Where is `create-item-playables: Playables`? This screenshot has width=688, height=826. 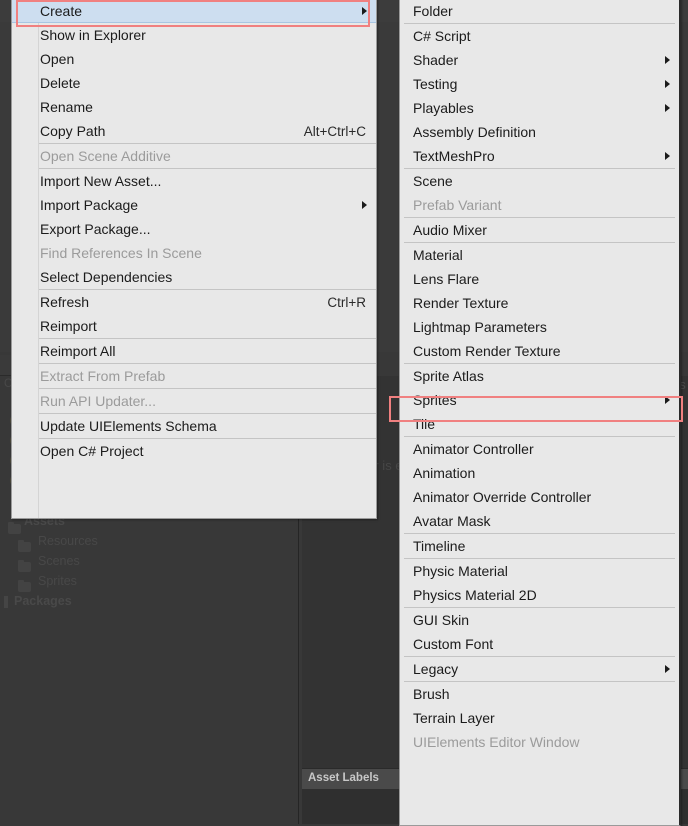
create-item-playables: Playables is located at coordinates (539, 108).